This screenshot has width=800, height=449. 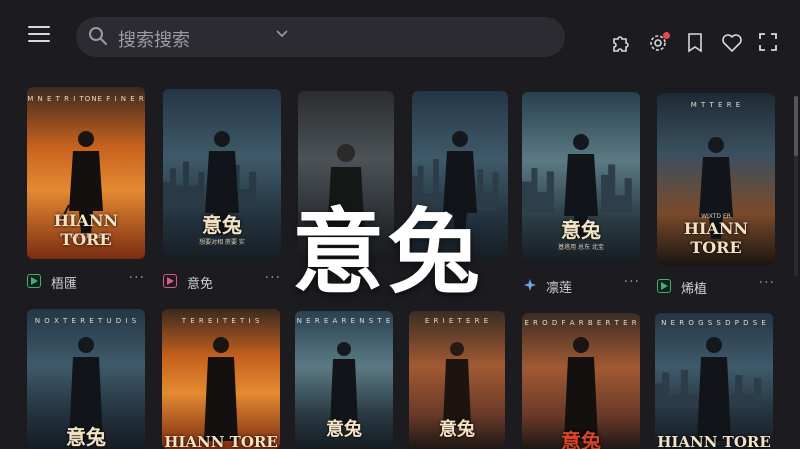 I want to click on poster-subtitle: 想要对相 蔗要 实, so click(x=222, y=242).